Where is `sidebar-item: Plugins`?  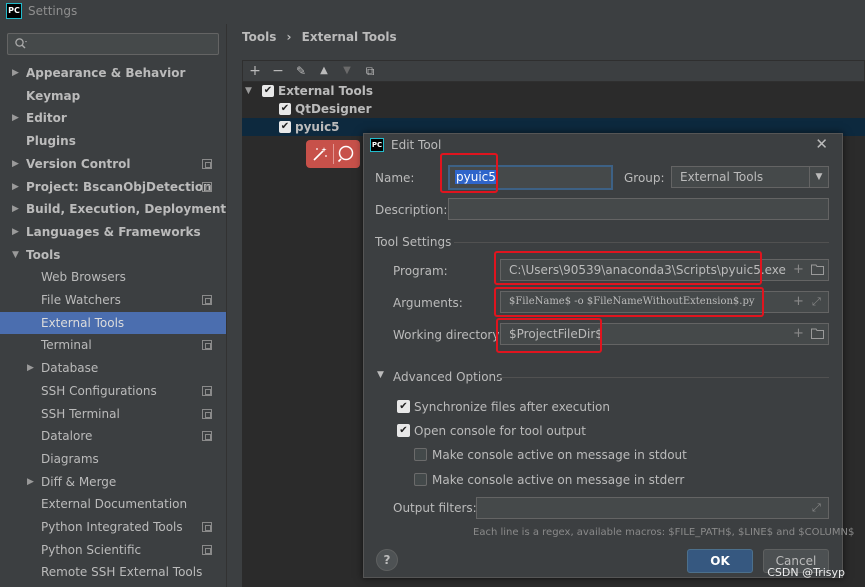
sidebar-item: Plugins is located at coordinates (113, 141).